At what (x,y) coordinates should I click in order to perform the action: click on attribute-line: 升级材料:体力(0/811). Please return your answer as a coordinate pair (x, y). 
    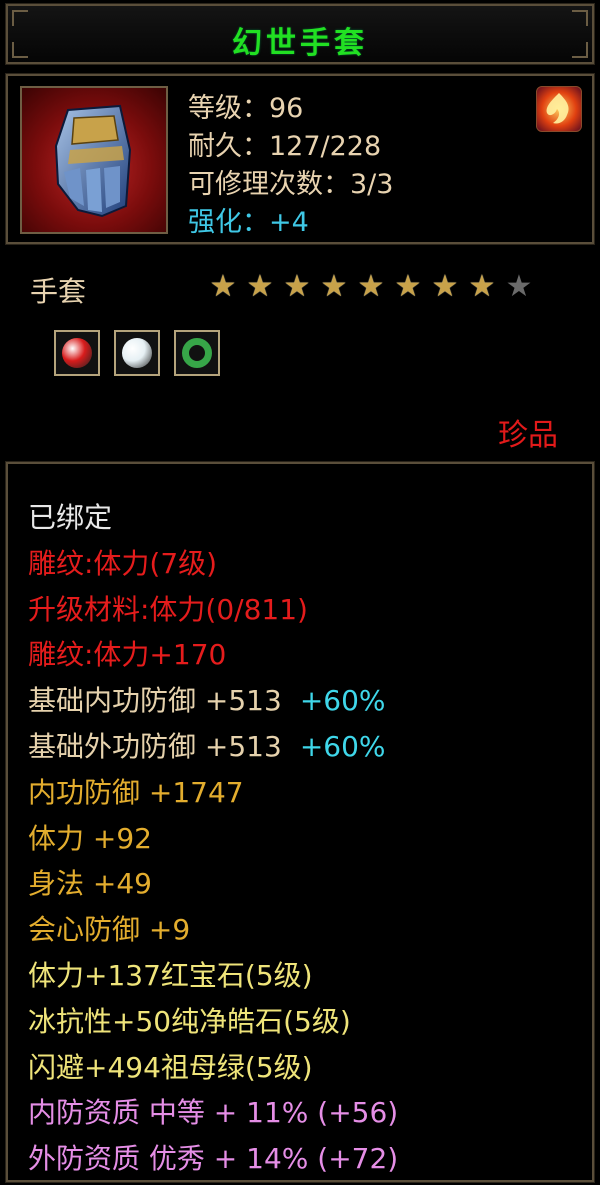
    Looking at the image, I should click on (303, 610).